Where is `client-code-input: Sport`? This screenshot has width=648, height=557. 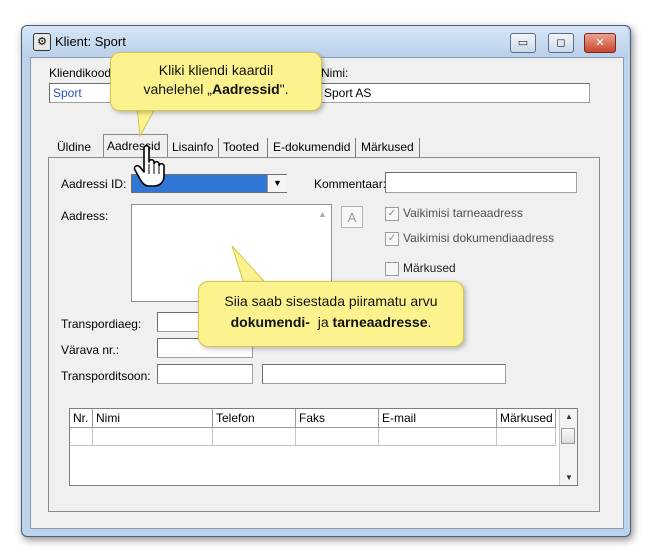
client-code-input: Sport is located at coordinates (80, 93).